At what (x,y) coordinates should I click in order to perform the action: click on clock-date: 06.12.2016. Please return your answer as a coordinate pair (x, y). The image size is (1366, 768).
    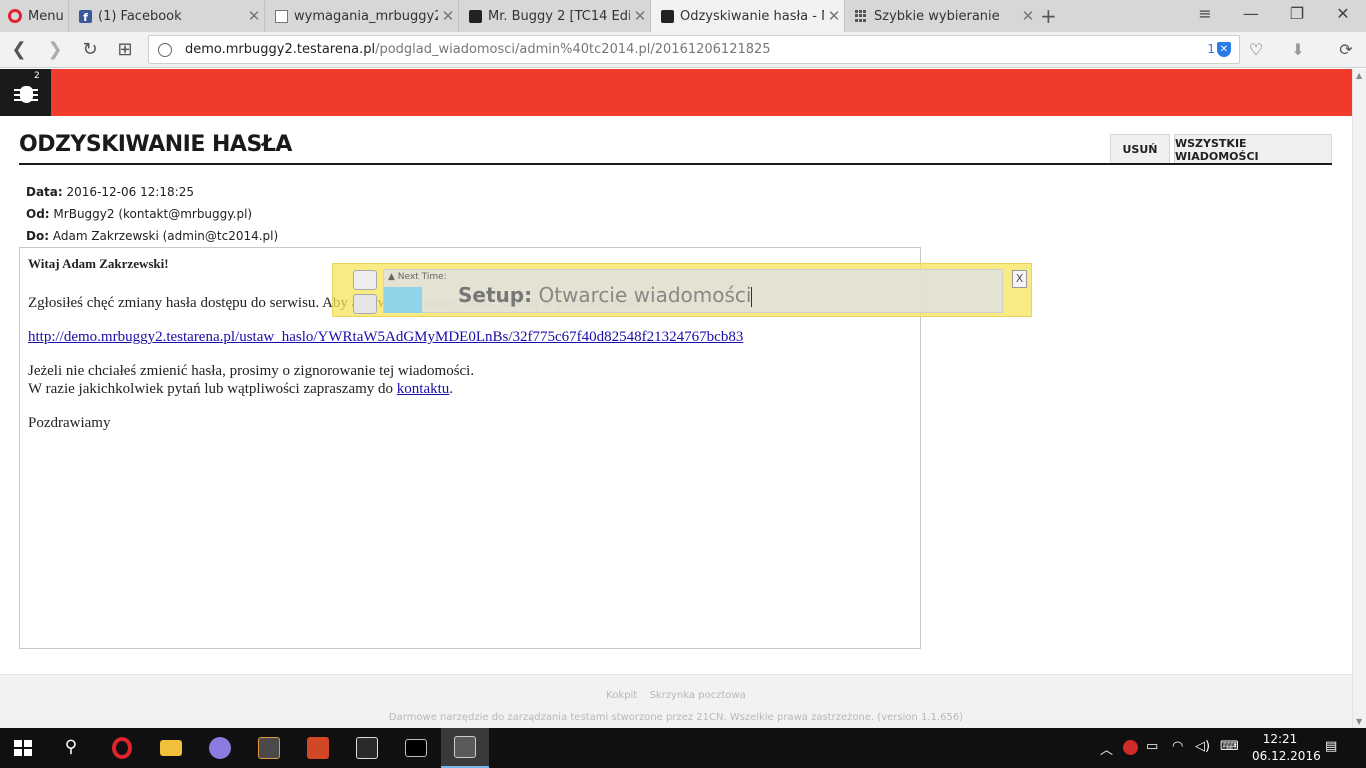
    Looking at the image, I should click on (1286, 756).